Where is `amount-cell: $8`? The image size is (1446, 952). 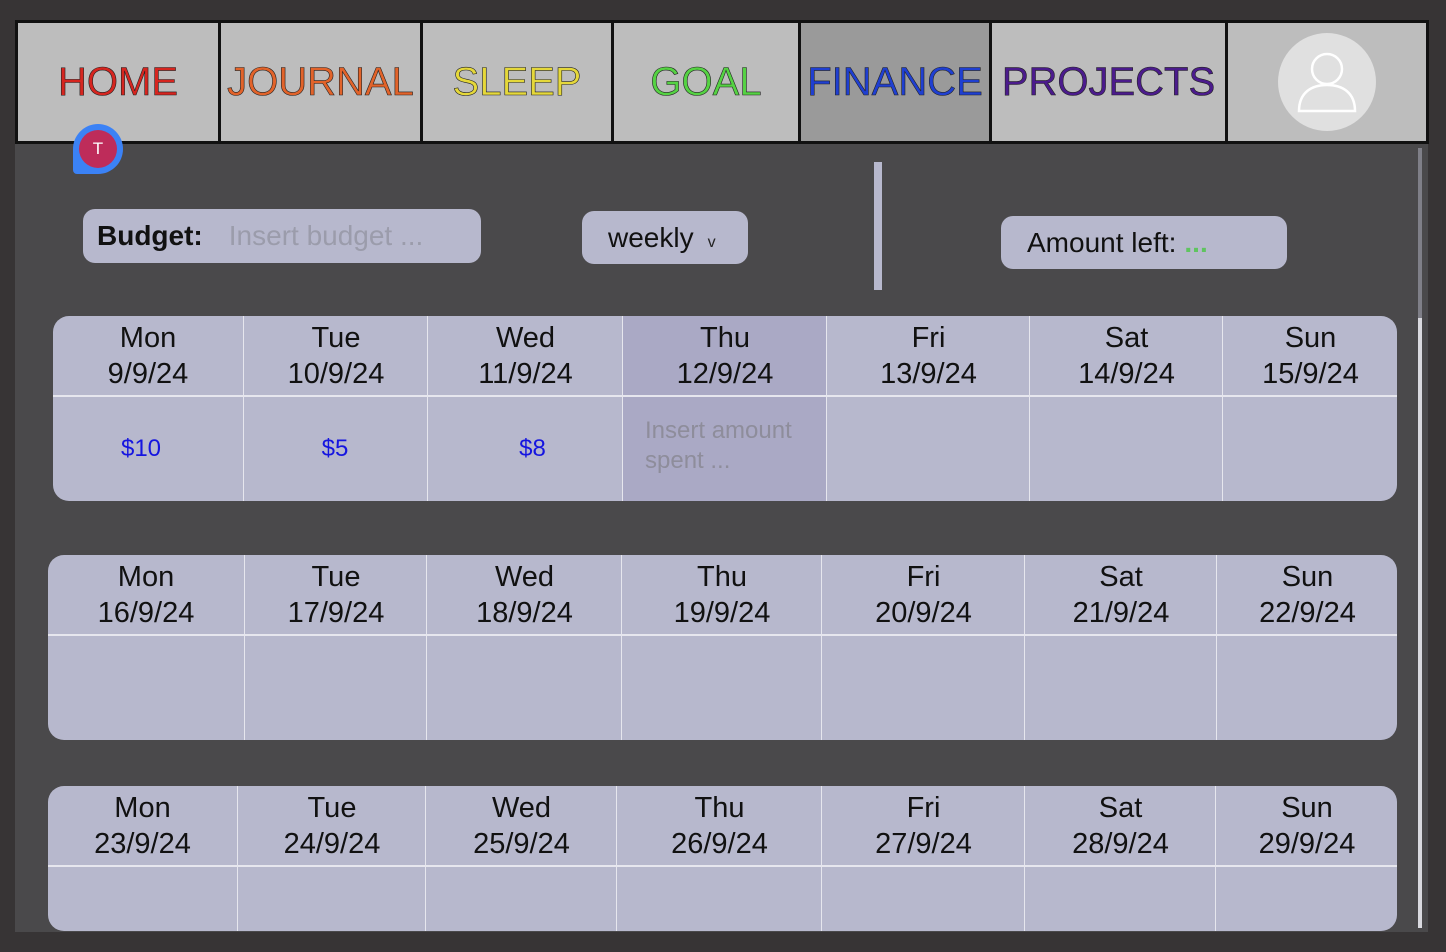 amount-cell: $8 is located at coordinates (525, 448).